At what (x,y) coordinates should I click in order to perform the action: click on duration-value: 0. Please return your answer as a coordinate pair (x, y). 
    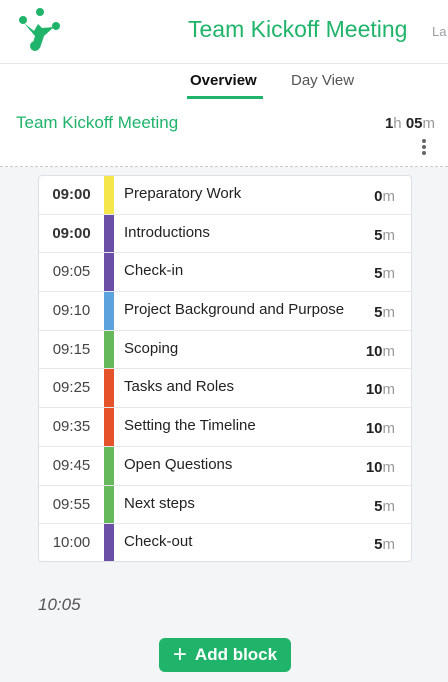
    Looking at the image, I should click on (378, 196).